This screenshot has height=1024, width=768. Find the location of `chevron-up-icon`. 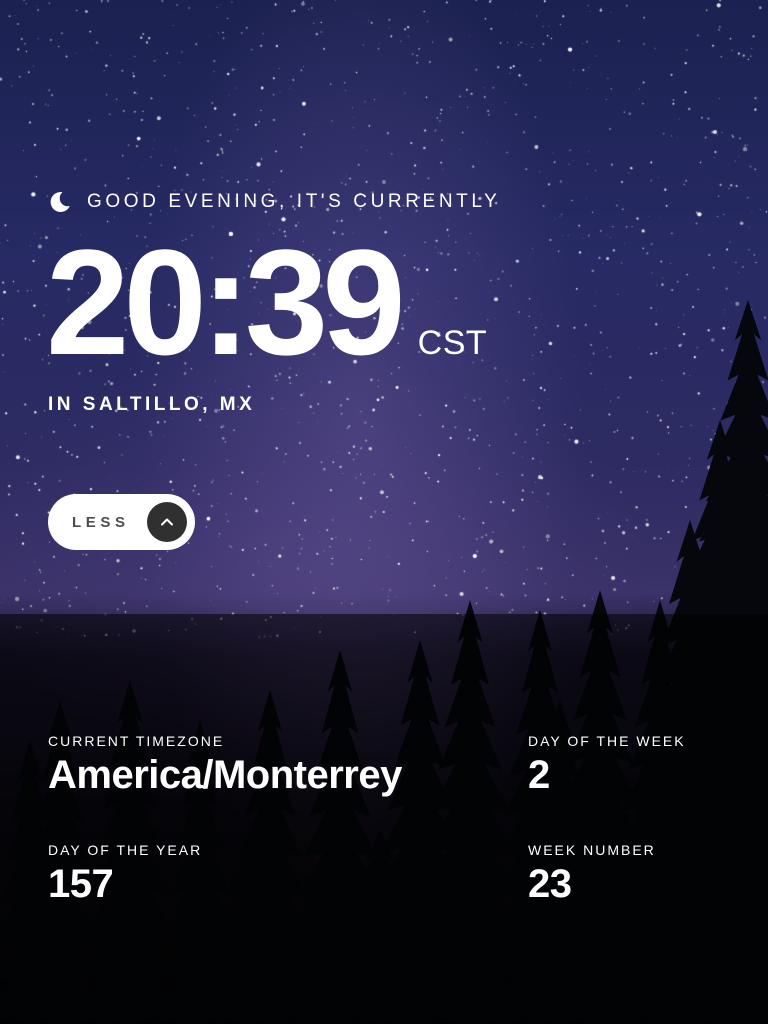

chevron-up-icon is located at coordinates (167, 522).